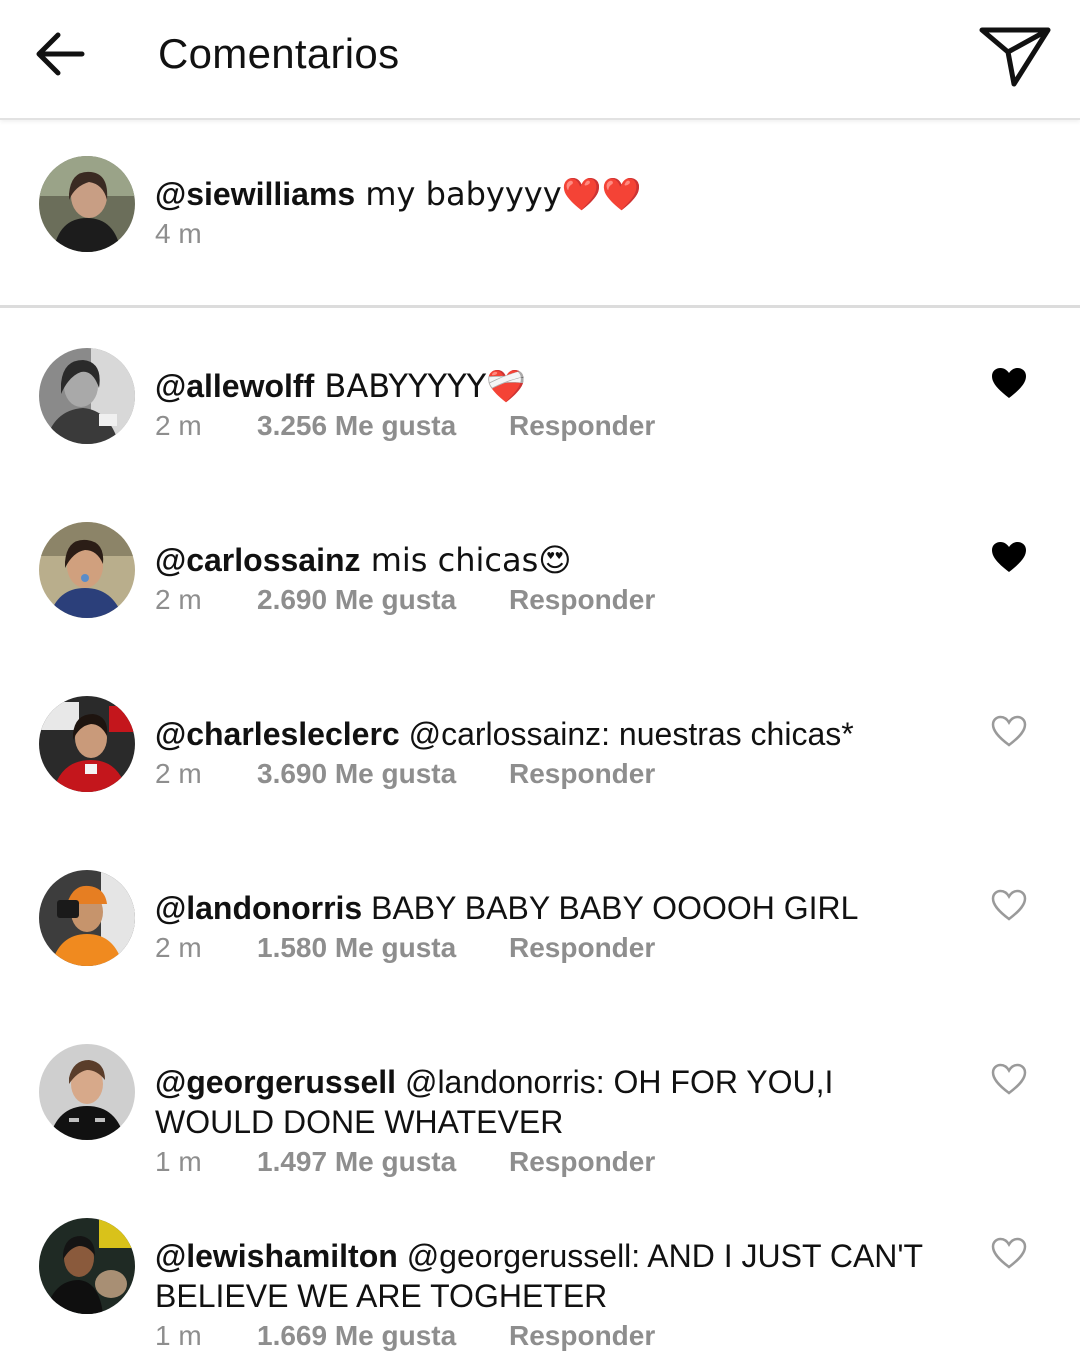 Image resolution: width=1080 pixels, height=1365 pixels. I want to click on comment-username: @georgerussell, so click(275, 1082).